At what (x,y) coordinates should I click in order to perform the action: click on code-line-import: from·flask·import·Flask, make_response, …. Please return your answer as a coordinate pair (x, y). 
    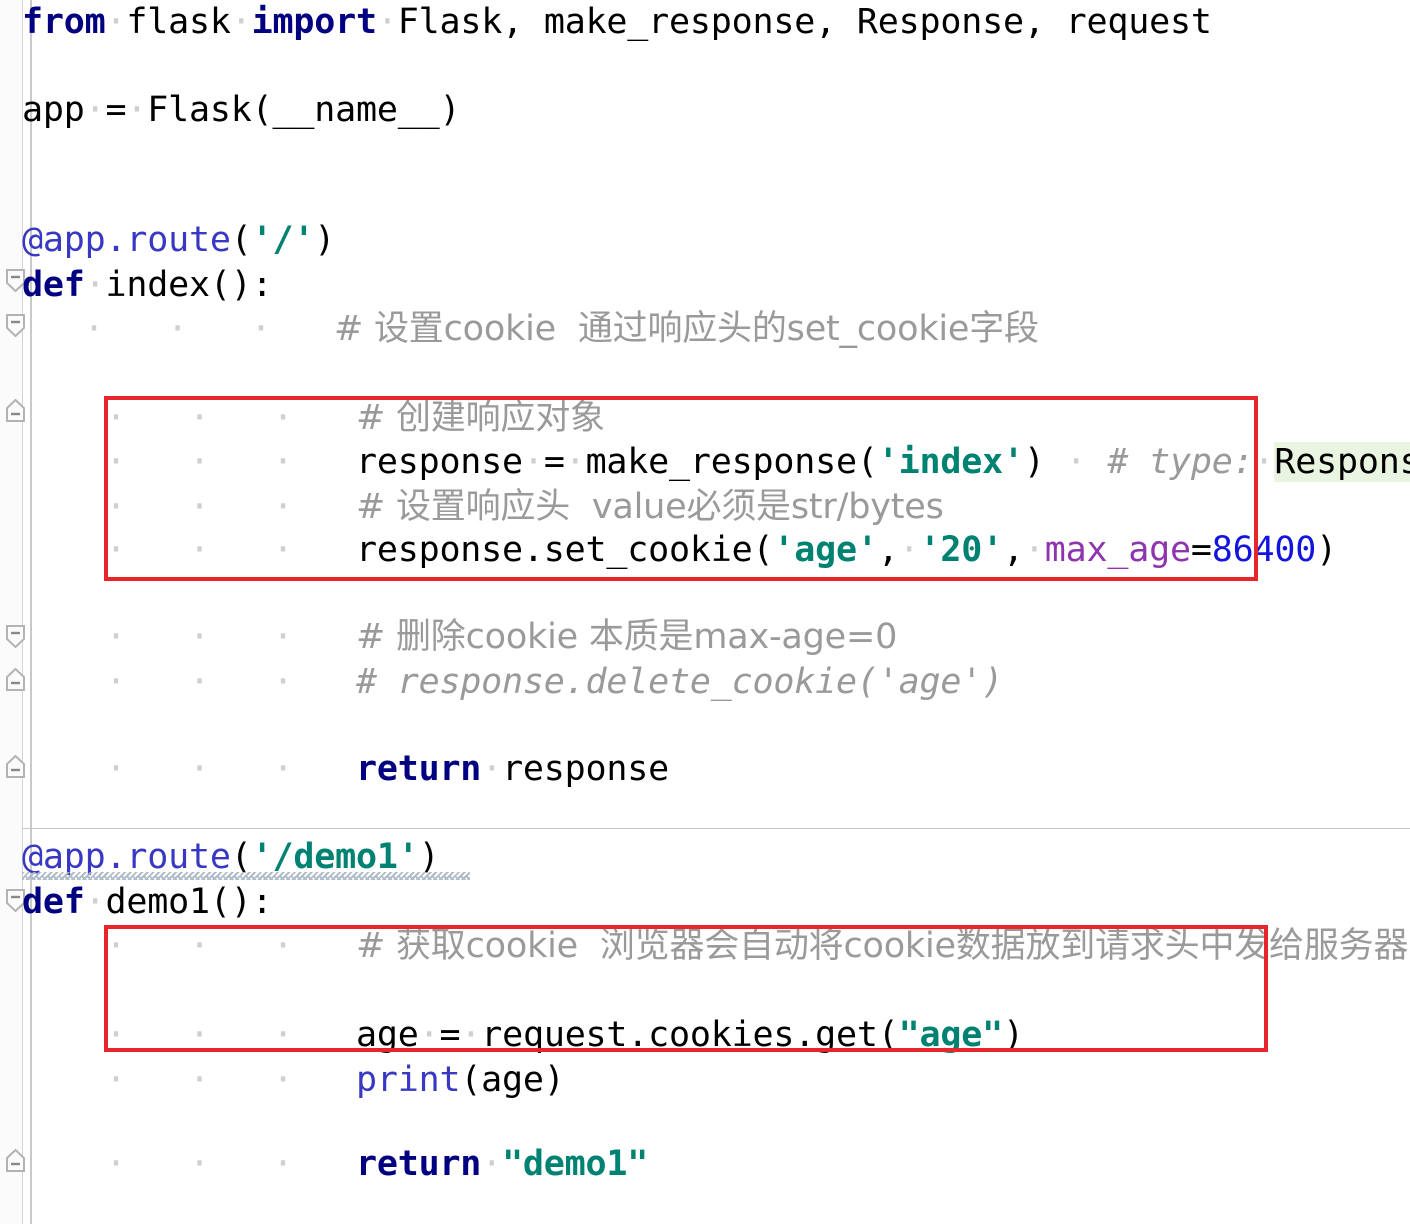
    Looking at the image, I should click on (617, 22).